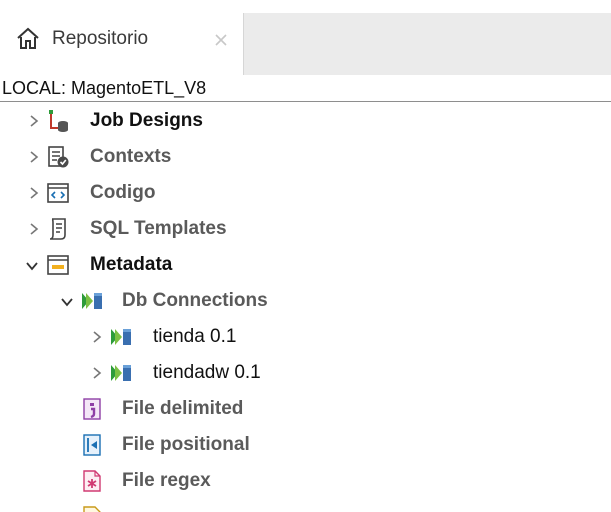 This screenshot has width=611, height=512. I want to click on tree-item-tiendadw: tiendadw 0.1, so click(305, 373).